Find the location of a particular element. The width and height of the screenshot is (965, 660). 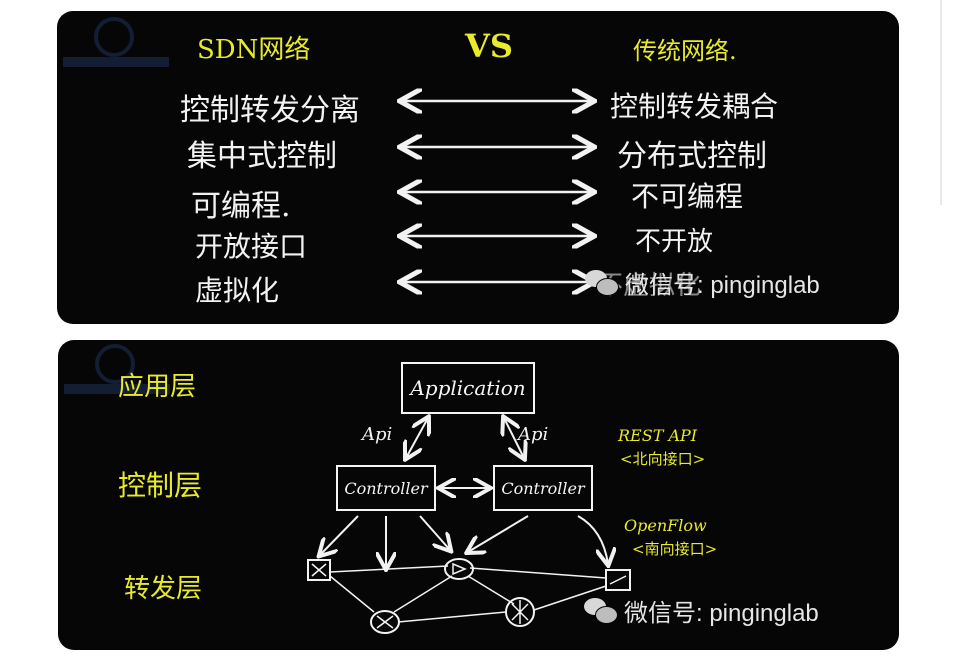

api-arrow-right is located at coordinates (514, 438).